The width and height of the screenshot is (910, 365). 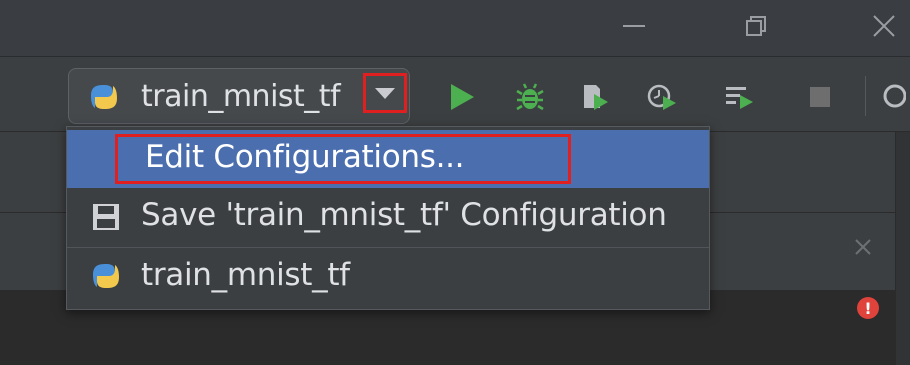 What do you see at coordinates (868, 308) in the screenshot?
I see `error-indicator-icon: !` at bounding box center [868, 308].